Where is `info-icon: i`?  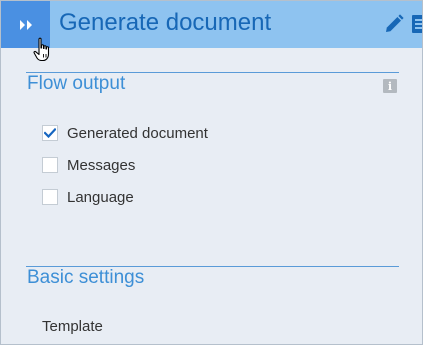
info-icon: i is located at coordinates (390, 86).